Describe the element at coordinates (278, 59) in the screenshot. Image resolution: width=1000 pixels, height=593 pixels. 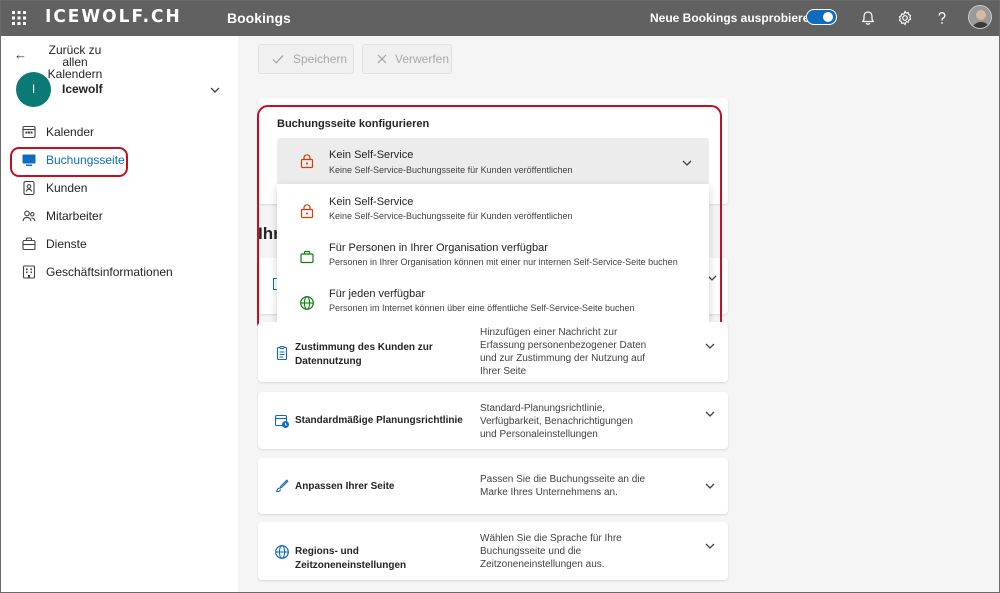
I see `checkmark-icon` at that location.